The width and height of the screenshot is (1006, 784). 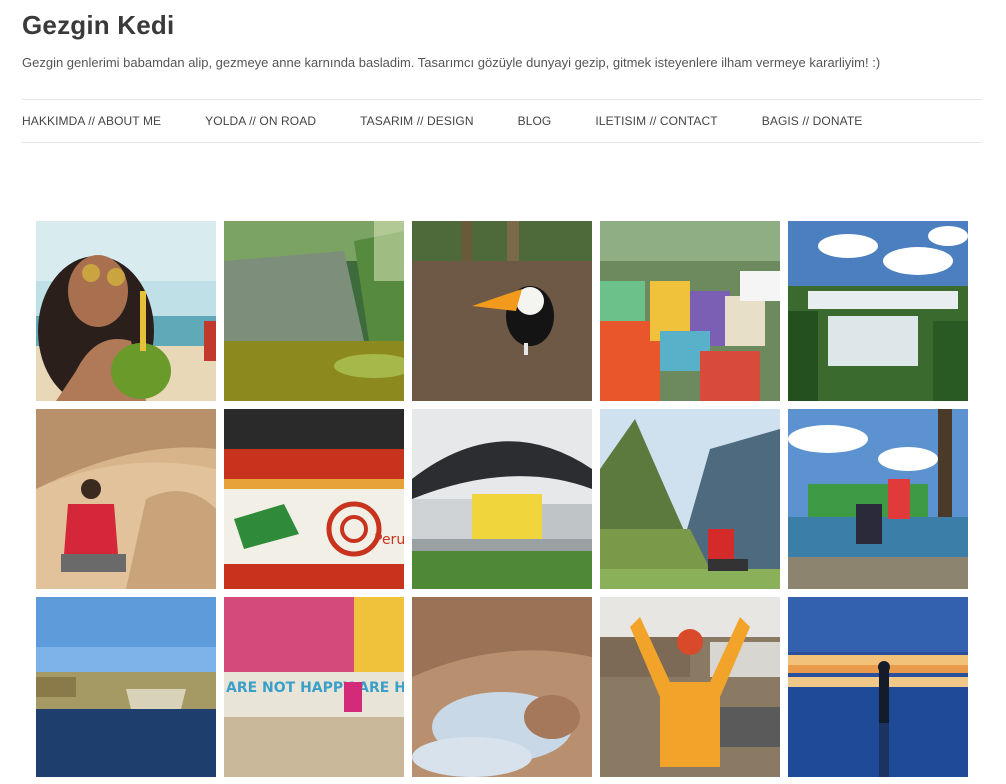 I want to click on photo-waterfalls-image, so click(x=878, y=311).